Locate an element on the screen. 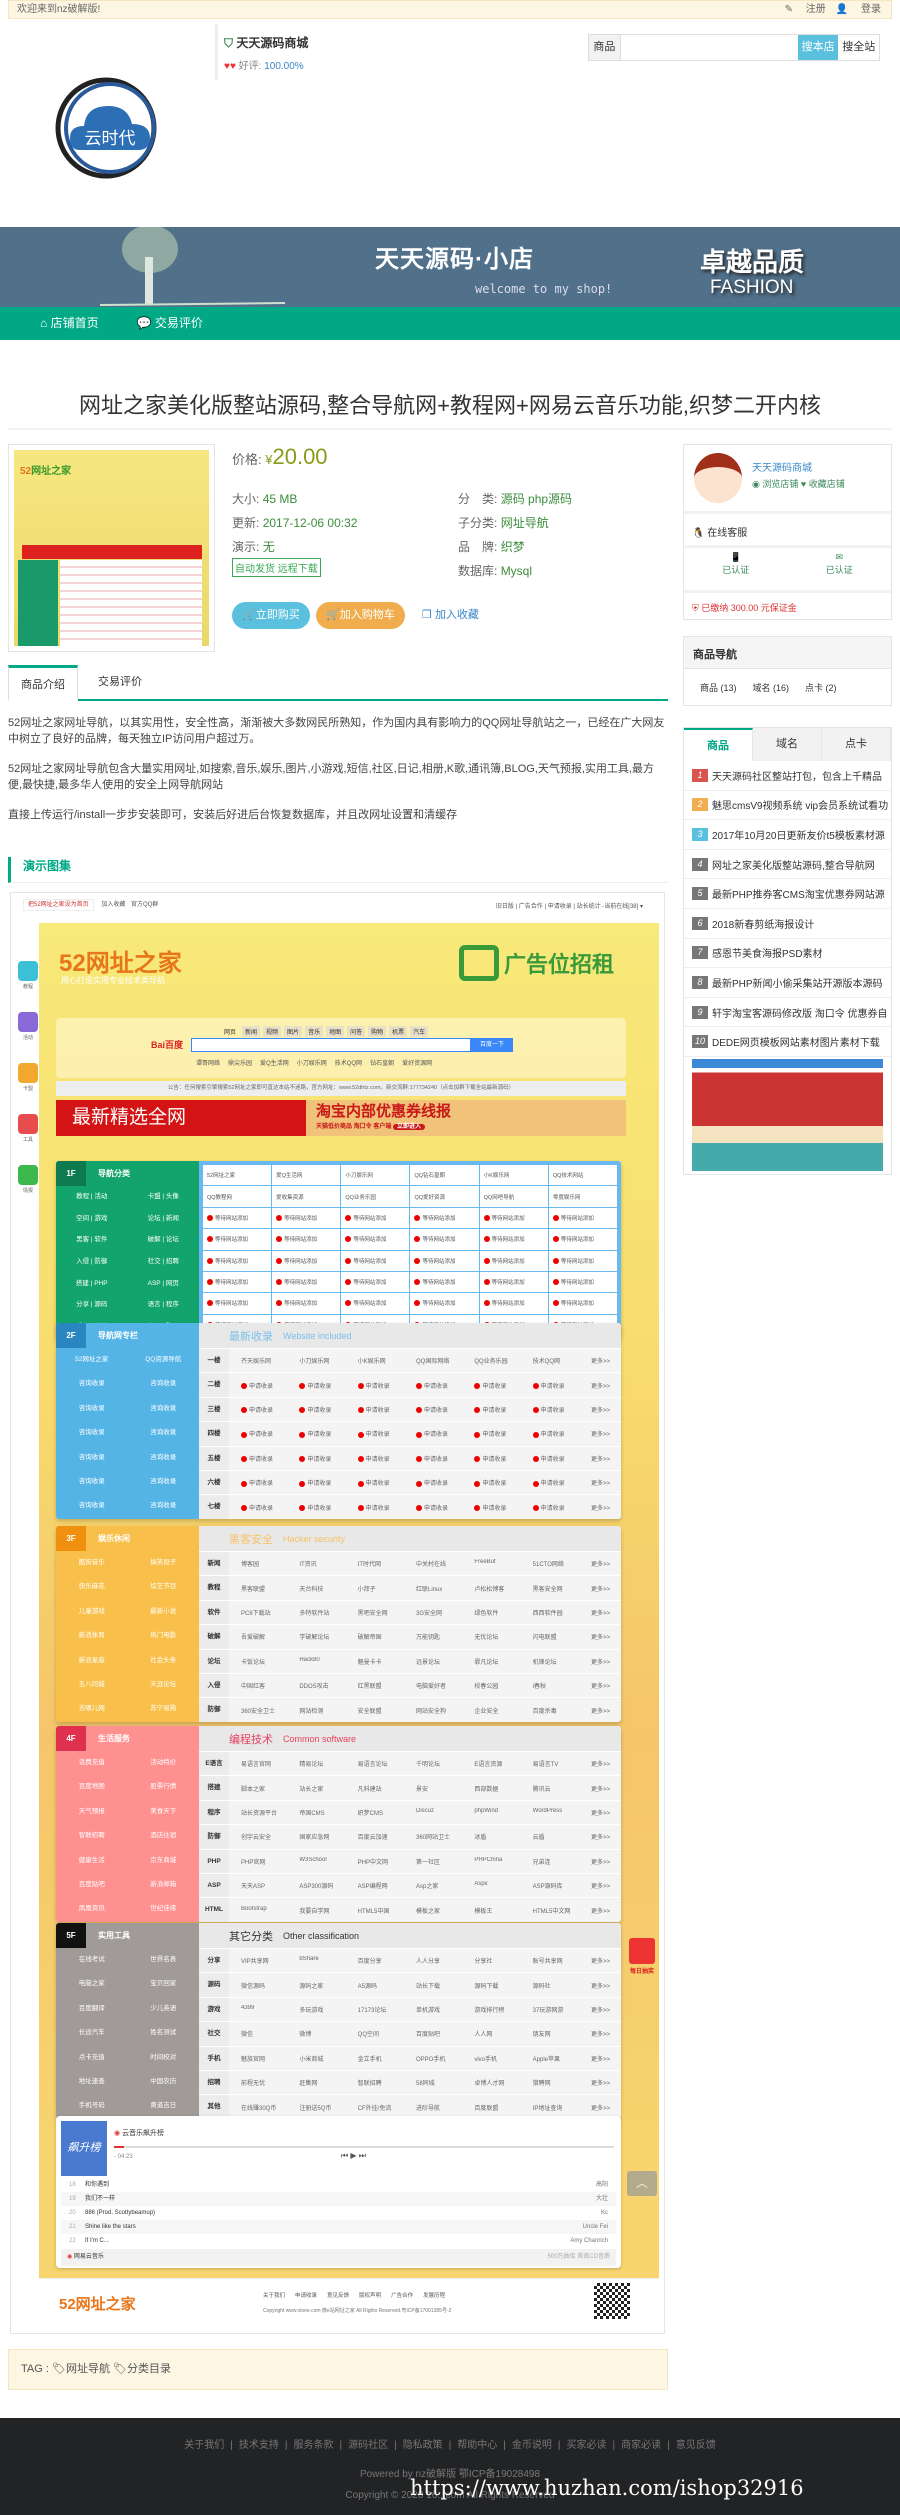  goods-nav-link: 域名 (16) is located at coordinates (771, 687).